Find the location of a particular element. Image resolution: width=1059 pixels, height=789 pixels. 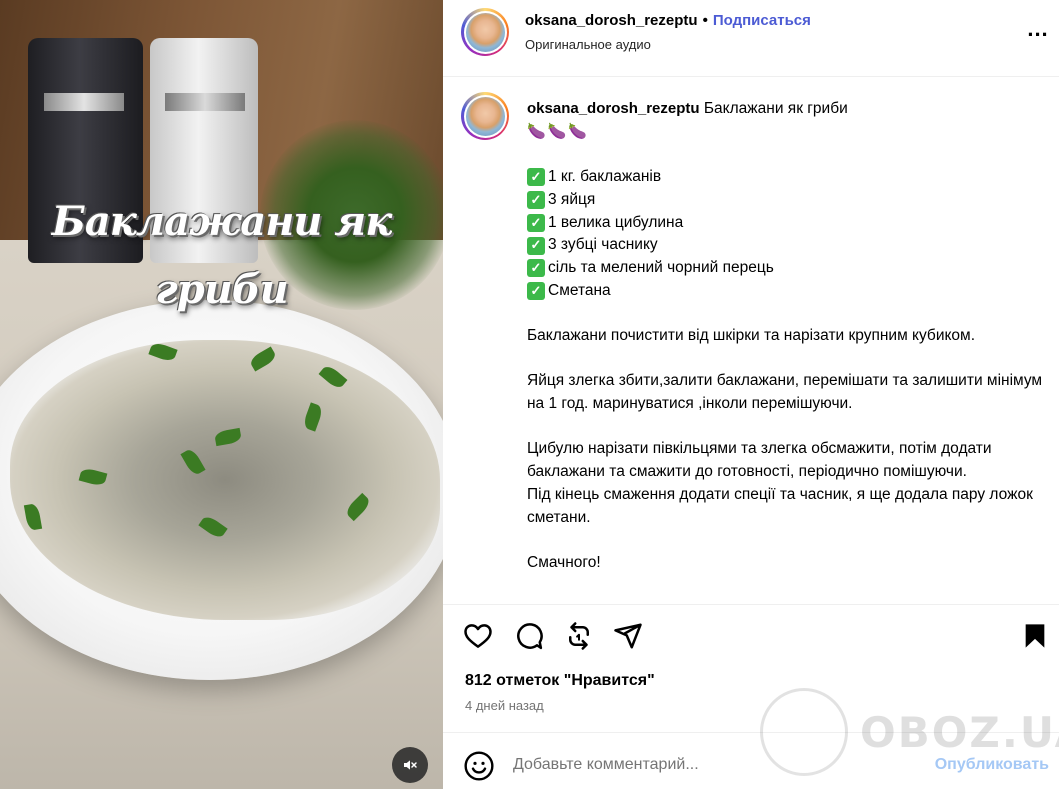

media-overlay-title: Баклажани як is located at coordinates (222, 221).